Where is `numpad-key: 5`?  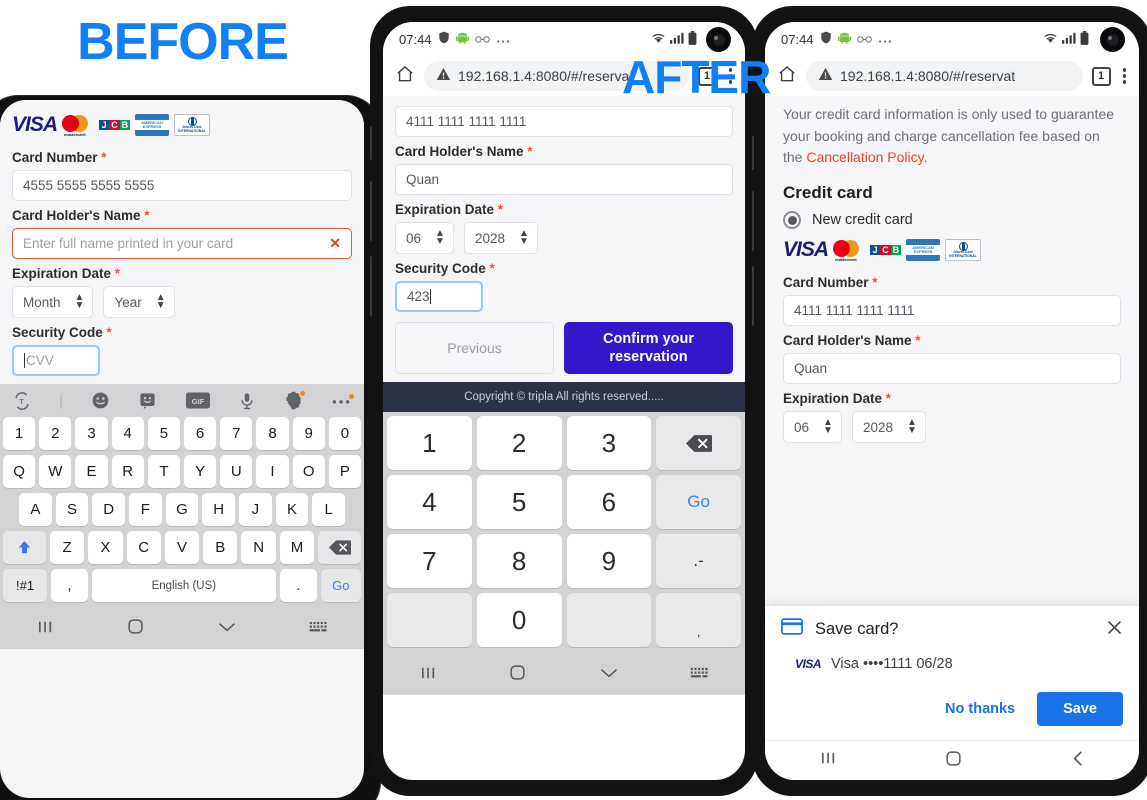 numpad-key: 5 is located at coordinates (519, 502).